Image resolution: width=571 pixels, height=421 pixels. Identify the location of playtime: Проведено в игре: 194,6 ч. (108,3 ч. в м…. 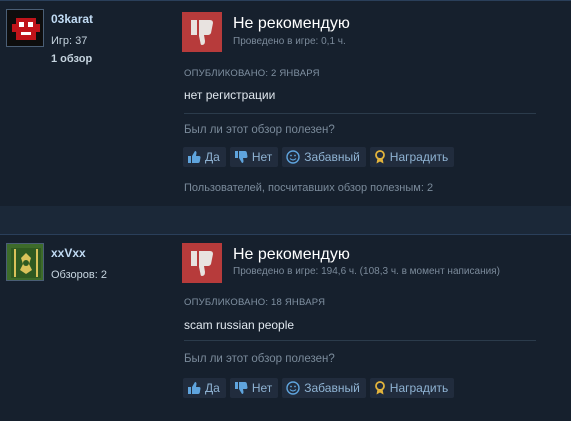
(366, 271).